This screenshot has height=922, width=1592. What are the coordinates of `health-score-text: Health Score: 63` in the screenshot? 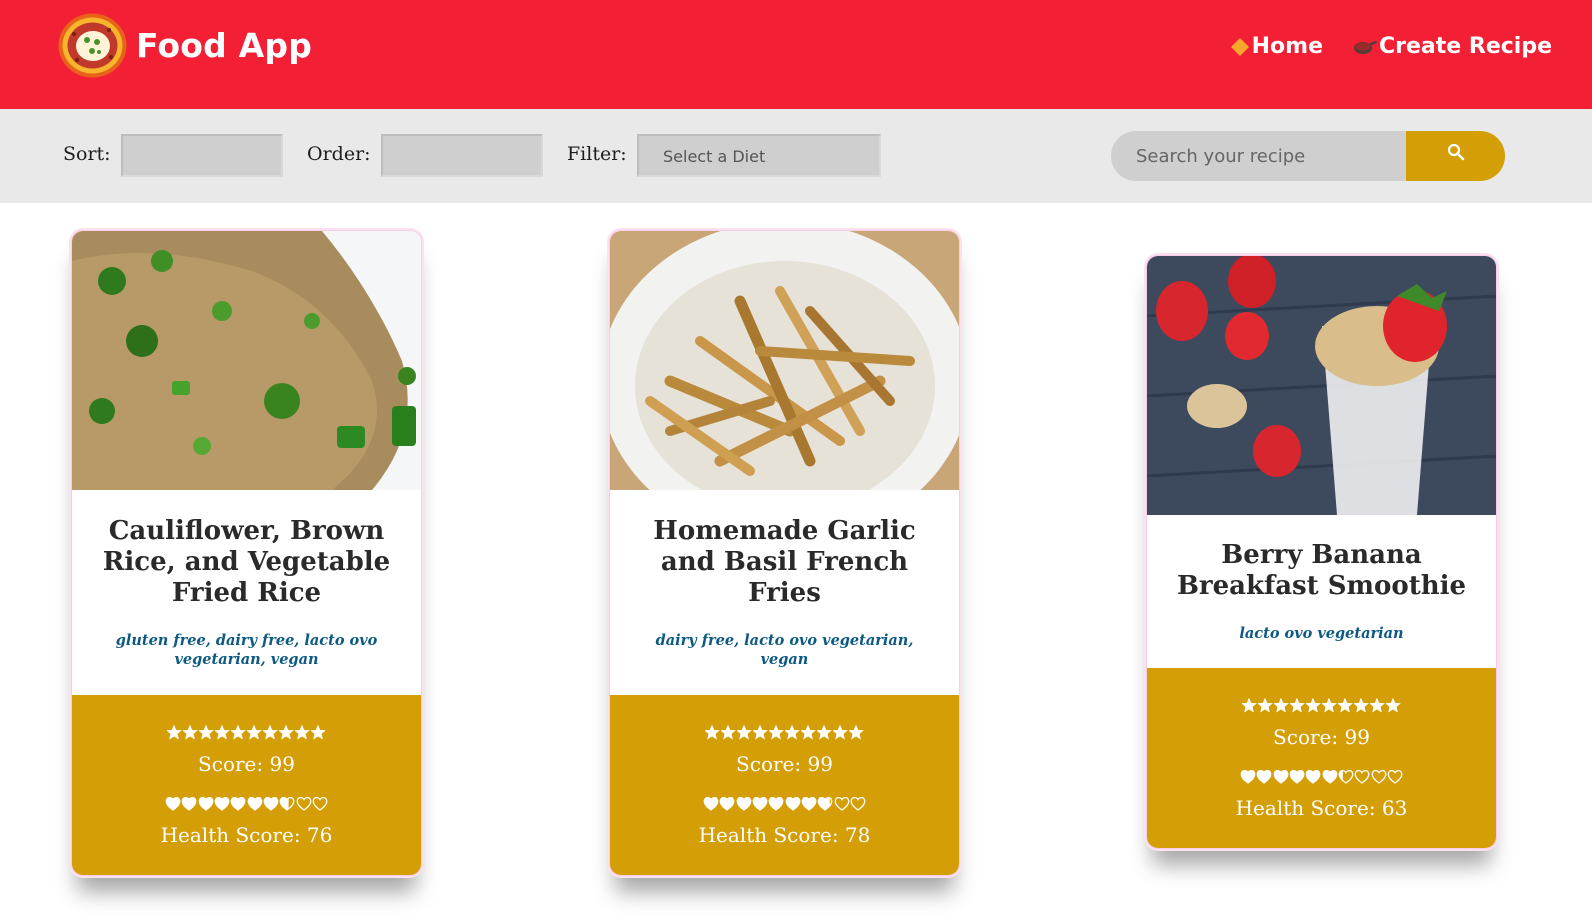 It's located at (1321, 808).